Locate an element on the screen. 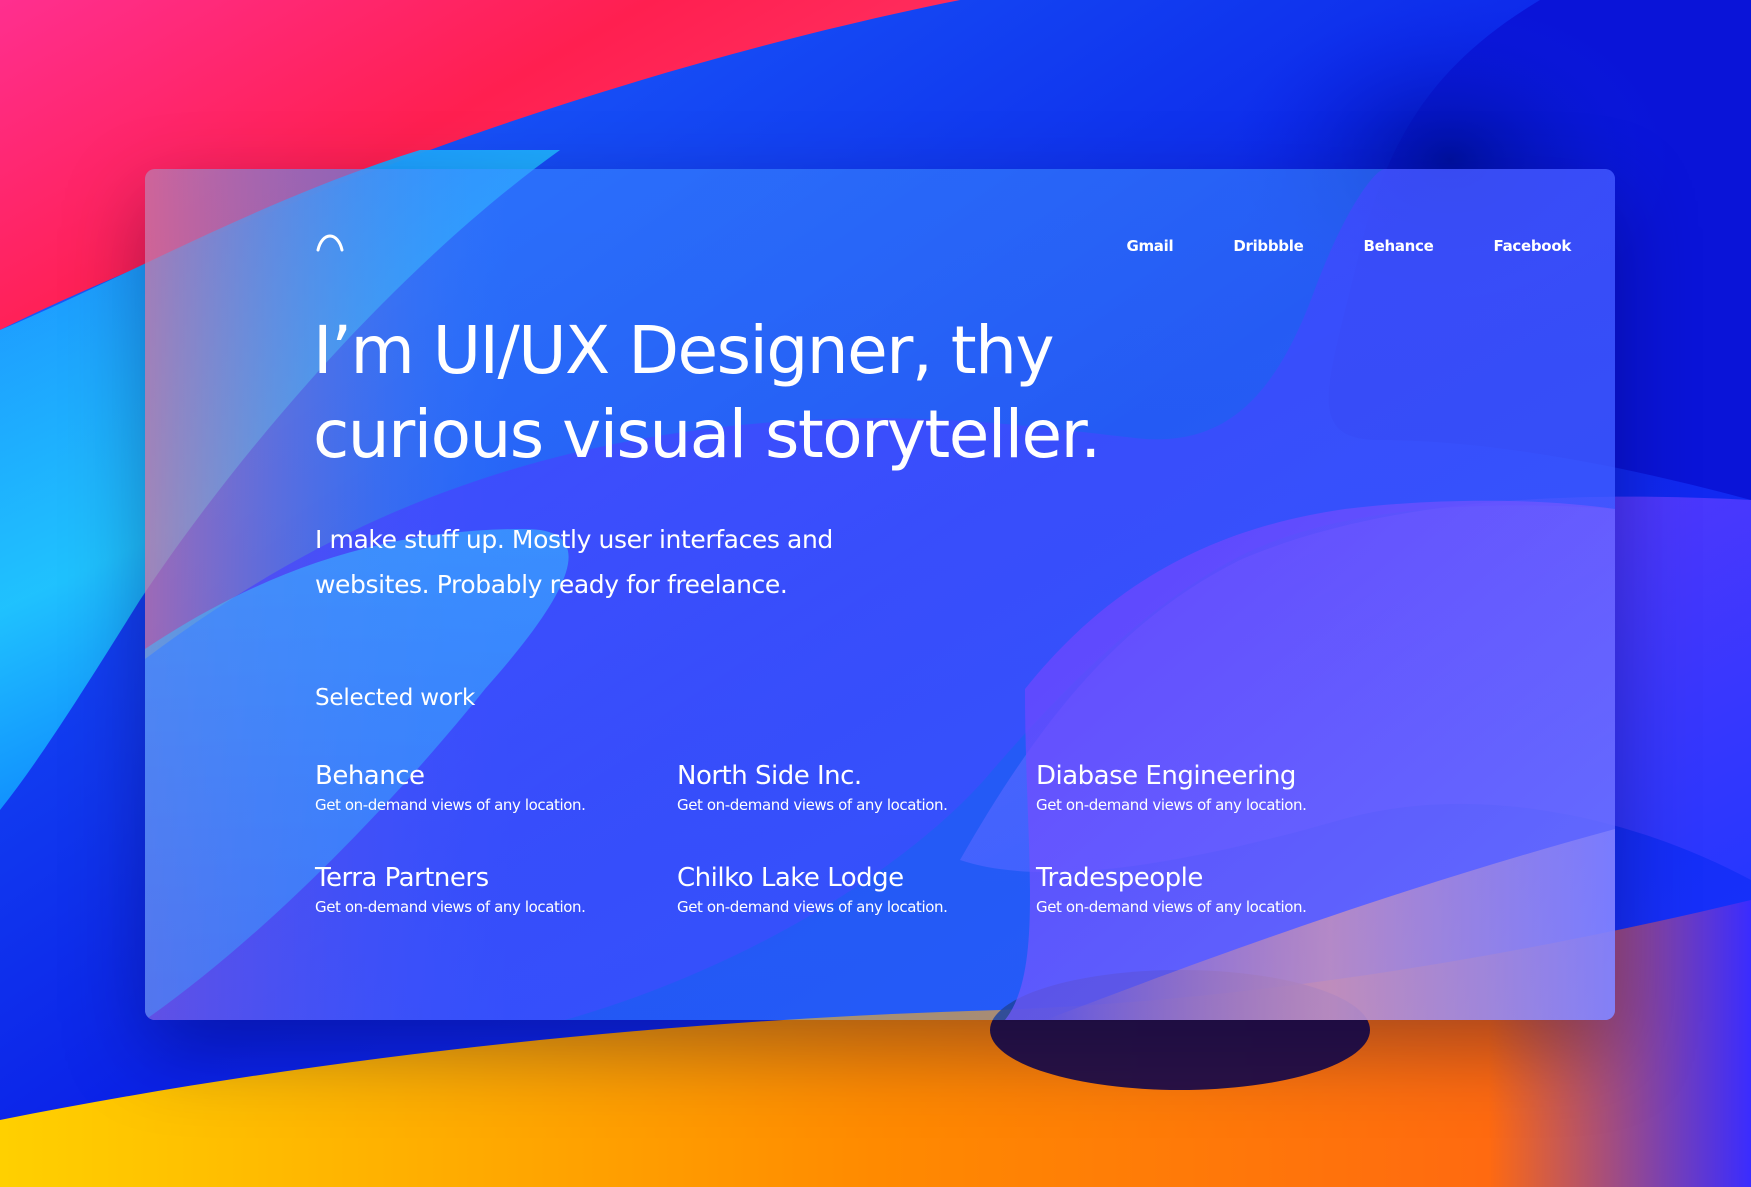 Image resolution: width=1751 pixels, height=1187 pixels. nav-link-behance: Behance is located at coordinates (1398, 246).